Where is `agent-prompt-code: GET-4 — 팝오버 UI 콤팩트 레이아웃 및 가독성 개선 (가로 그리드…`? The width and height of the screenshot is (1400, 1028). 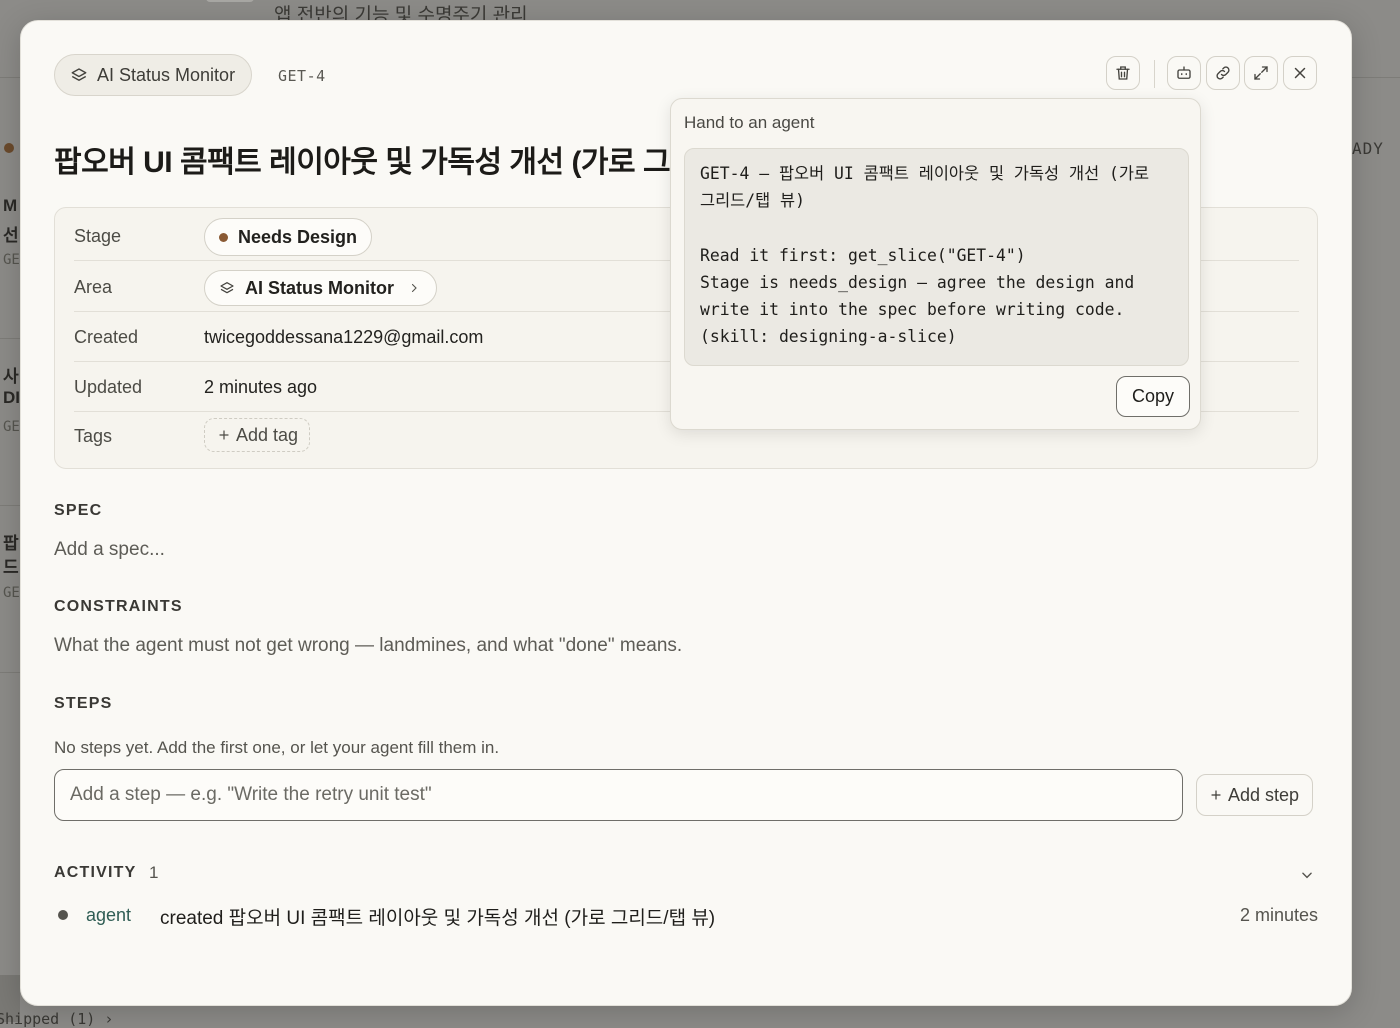
agent-prompt-code: GET-4 — 팝오버 UI 콤팩트 레이아웃 및 가독성 개선 (가로 그리드… is located at coordinates (936, 257).